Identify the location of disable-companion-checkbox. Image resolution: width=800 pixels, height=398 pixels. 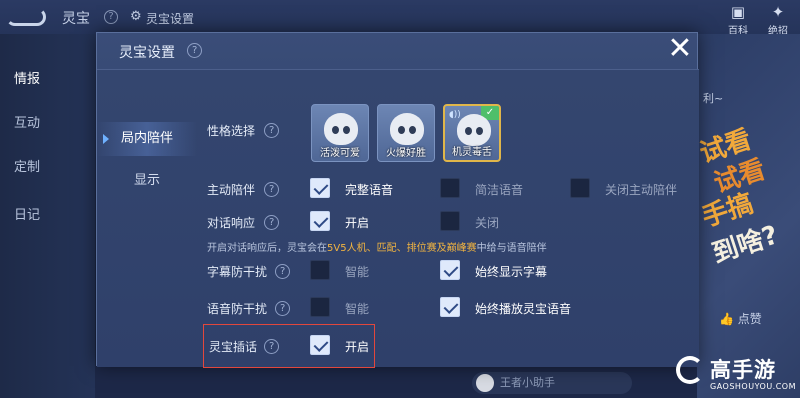
(580, 188).